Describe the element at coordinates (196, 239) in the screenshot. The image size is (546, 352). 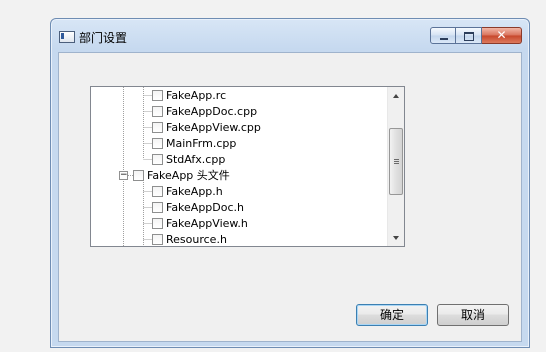
I see `tree-item-label: Resource.h` at that location.